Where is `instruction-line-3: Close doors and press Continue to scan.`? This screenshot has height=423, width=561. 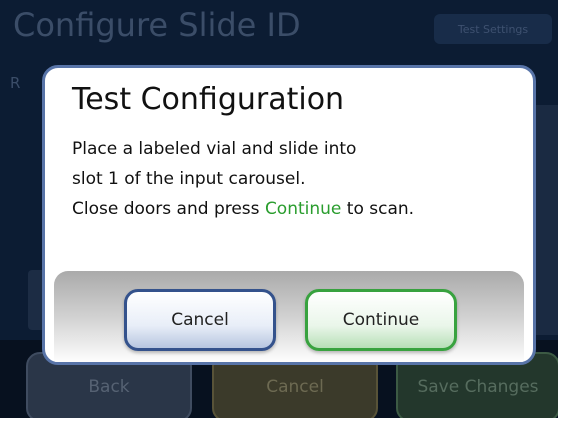
instruction-line-3: Close doors and press Continue to scan. is located at coordinates (243, 209).